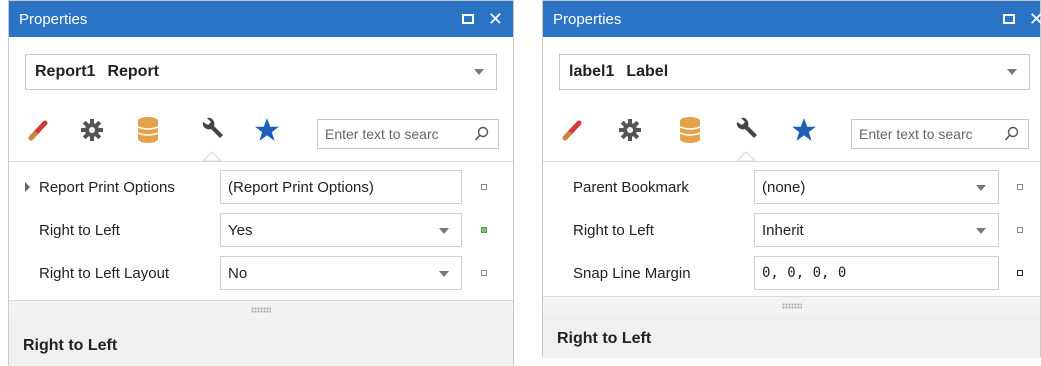 This screenshot has width=1041, height=366. Describe the element at coordinates (631, 187) in the screenshot. I see `property-label: Parent Bookmark` at that location.